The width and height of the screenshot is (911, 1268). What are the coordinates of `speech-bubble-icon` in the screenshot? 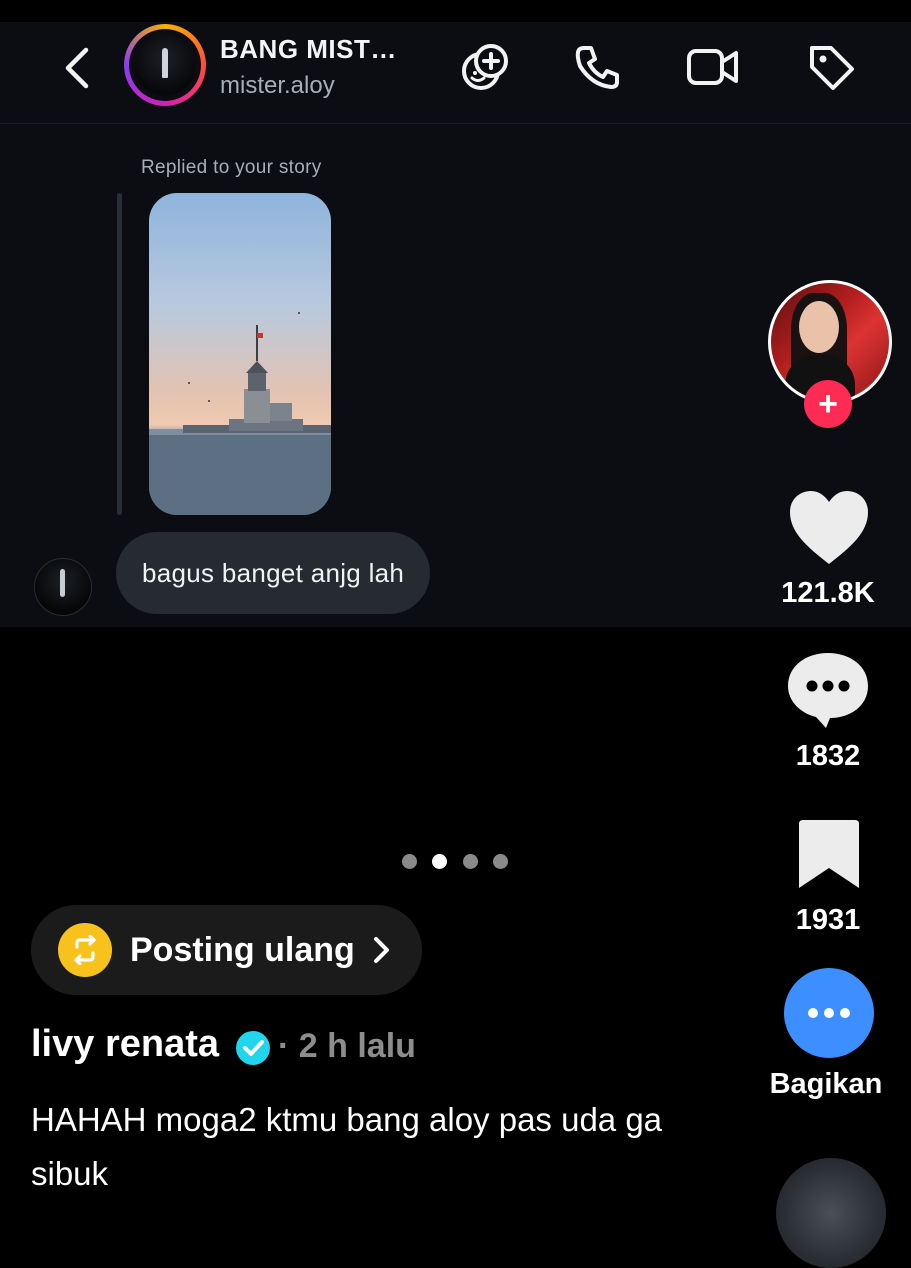 It's located at (828, 690).